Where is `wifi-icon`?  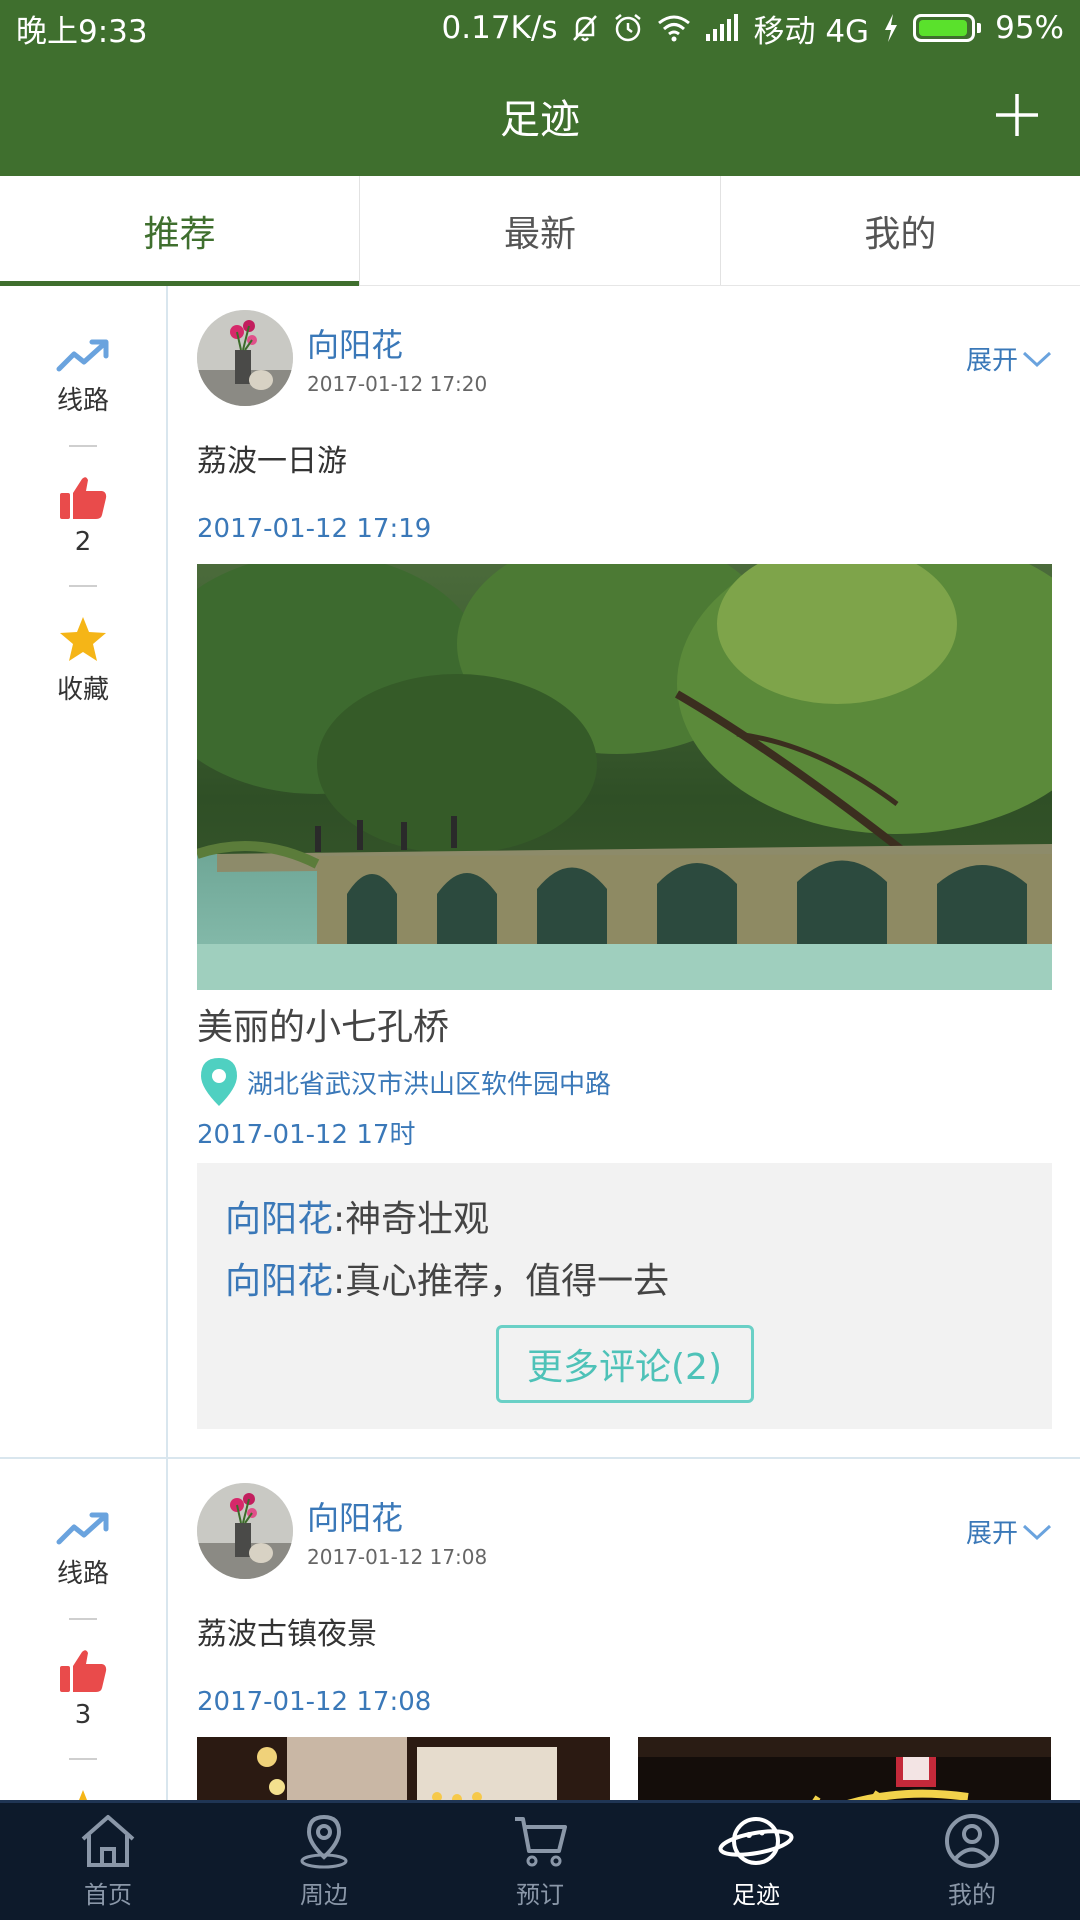 wifi-icon is located at coordinates (674, 28).